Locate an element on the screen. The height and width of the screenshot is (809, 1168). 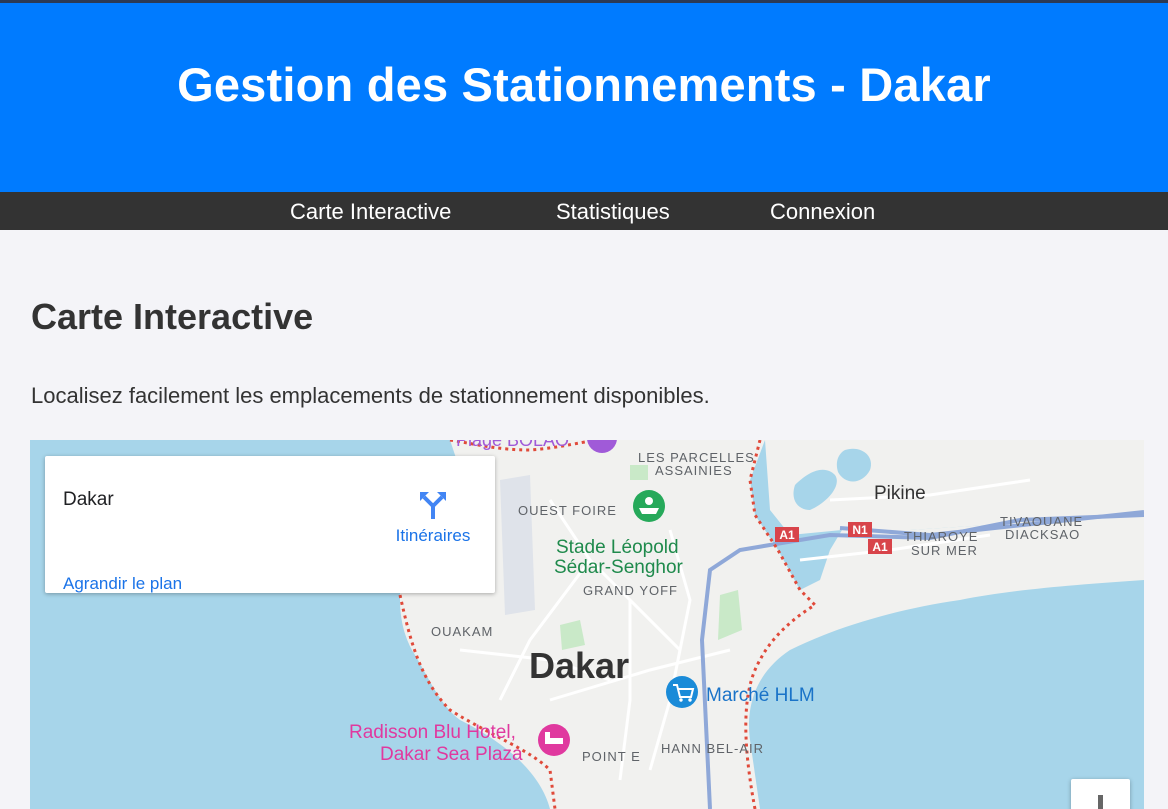
map-label-dakar: Dakar is located at coordinates (579, 665).